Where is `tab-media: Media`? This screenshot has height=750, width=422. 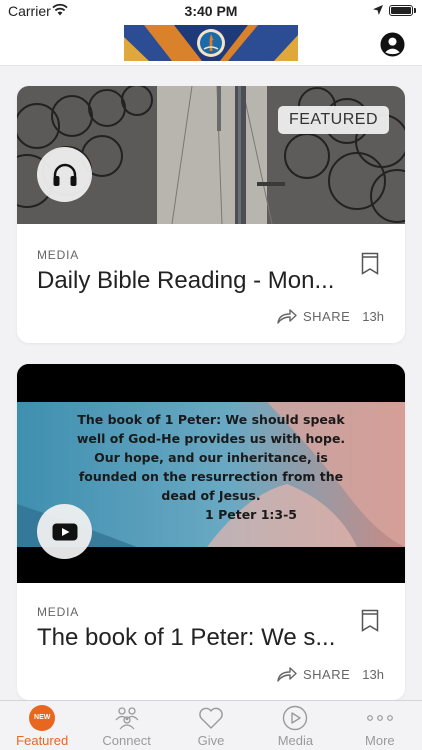 tab-media: Media is located at coordinates (295, 725).